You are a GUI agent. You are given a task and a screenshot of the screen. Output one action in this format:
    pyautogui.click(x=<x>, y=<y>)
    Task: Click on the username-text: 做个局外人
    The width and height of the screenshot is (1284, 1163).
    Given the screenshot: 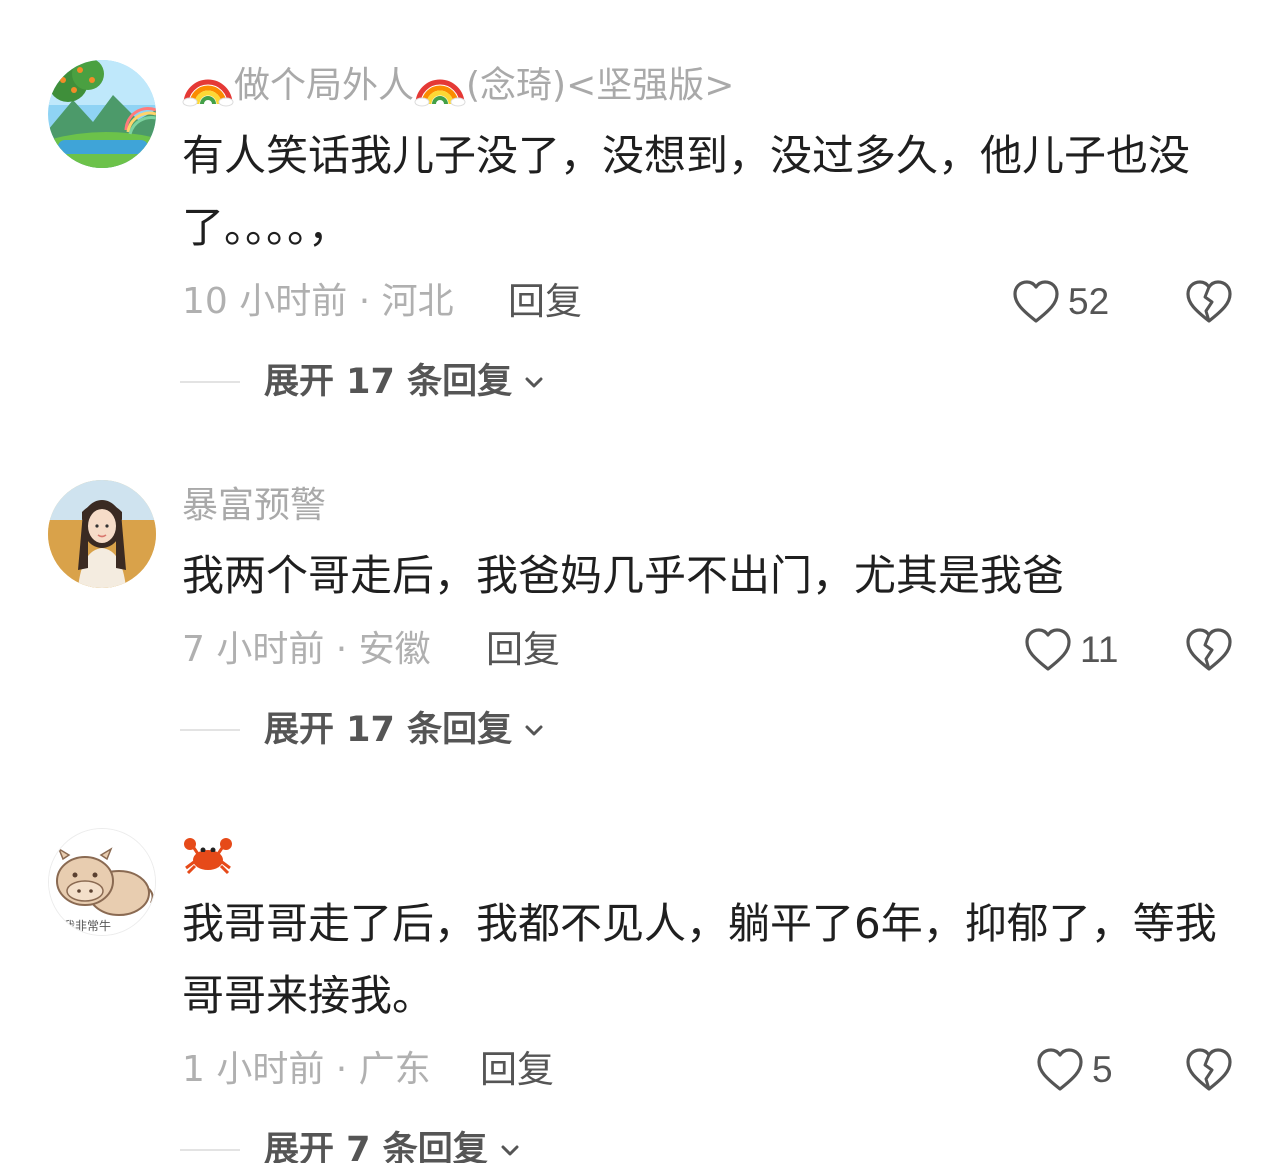 What is the action you would take?
    pyautogui.click(x=324, y=85)
    